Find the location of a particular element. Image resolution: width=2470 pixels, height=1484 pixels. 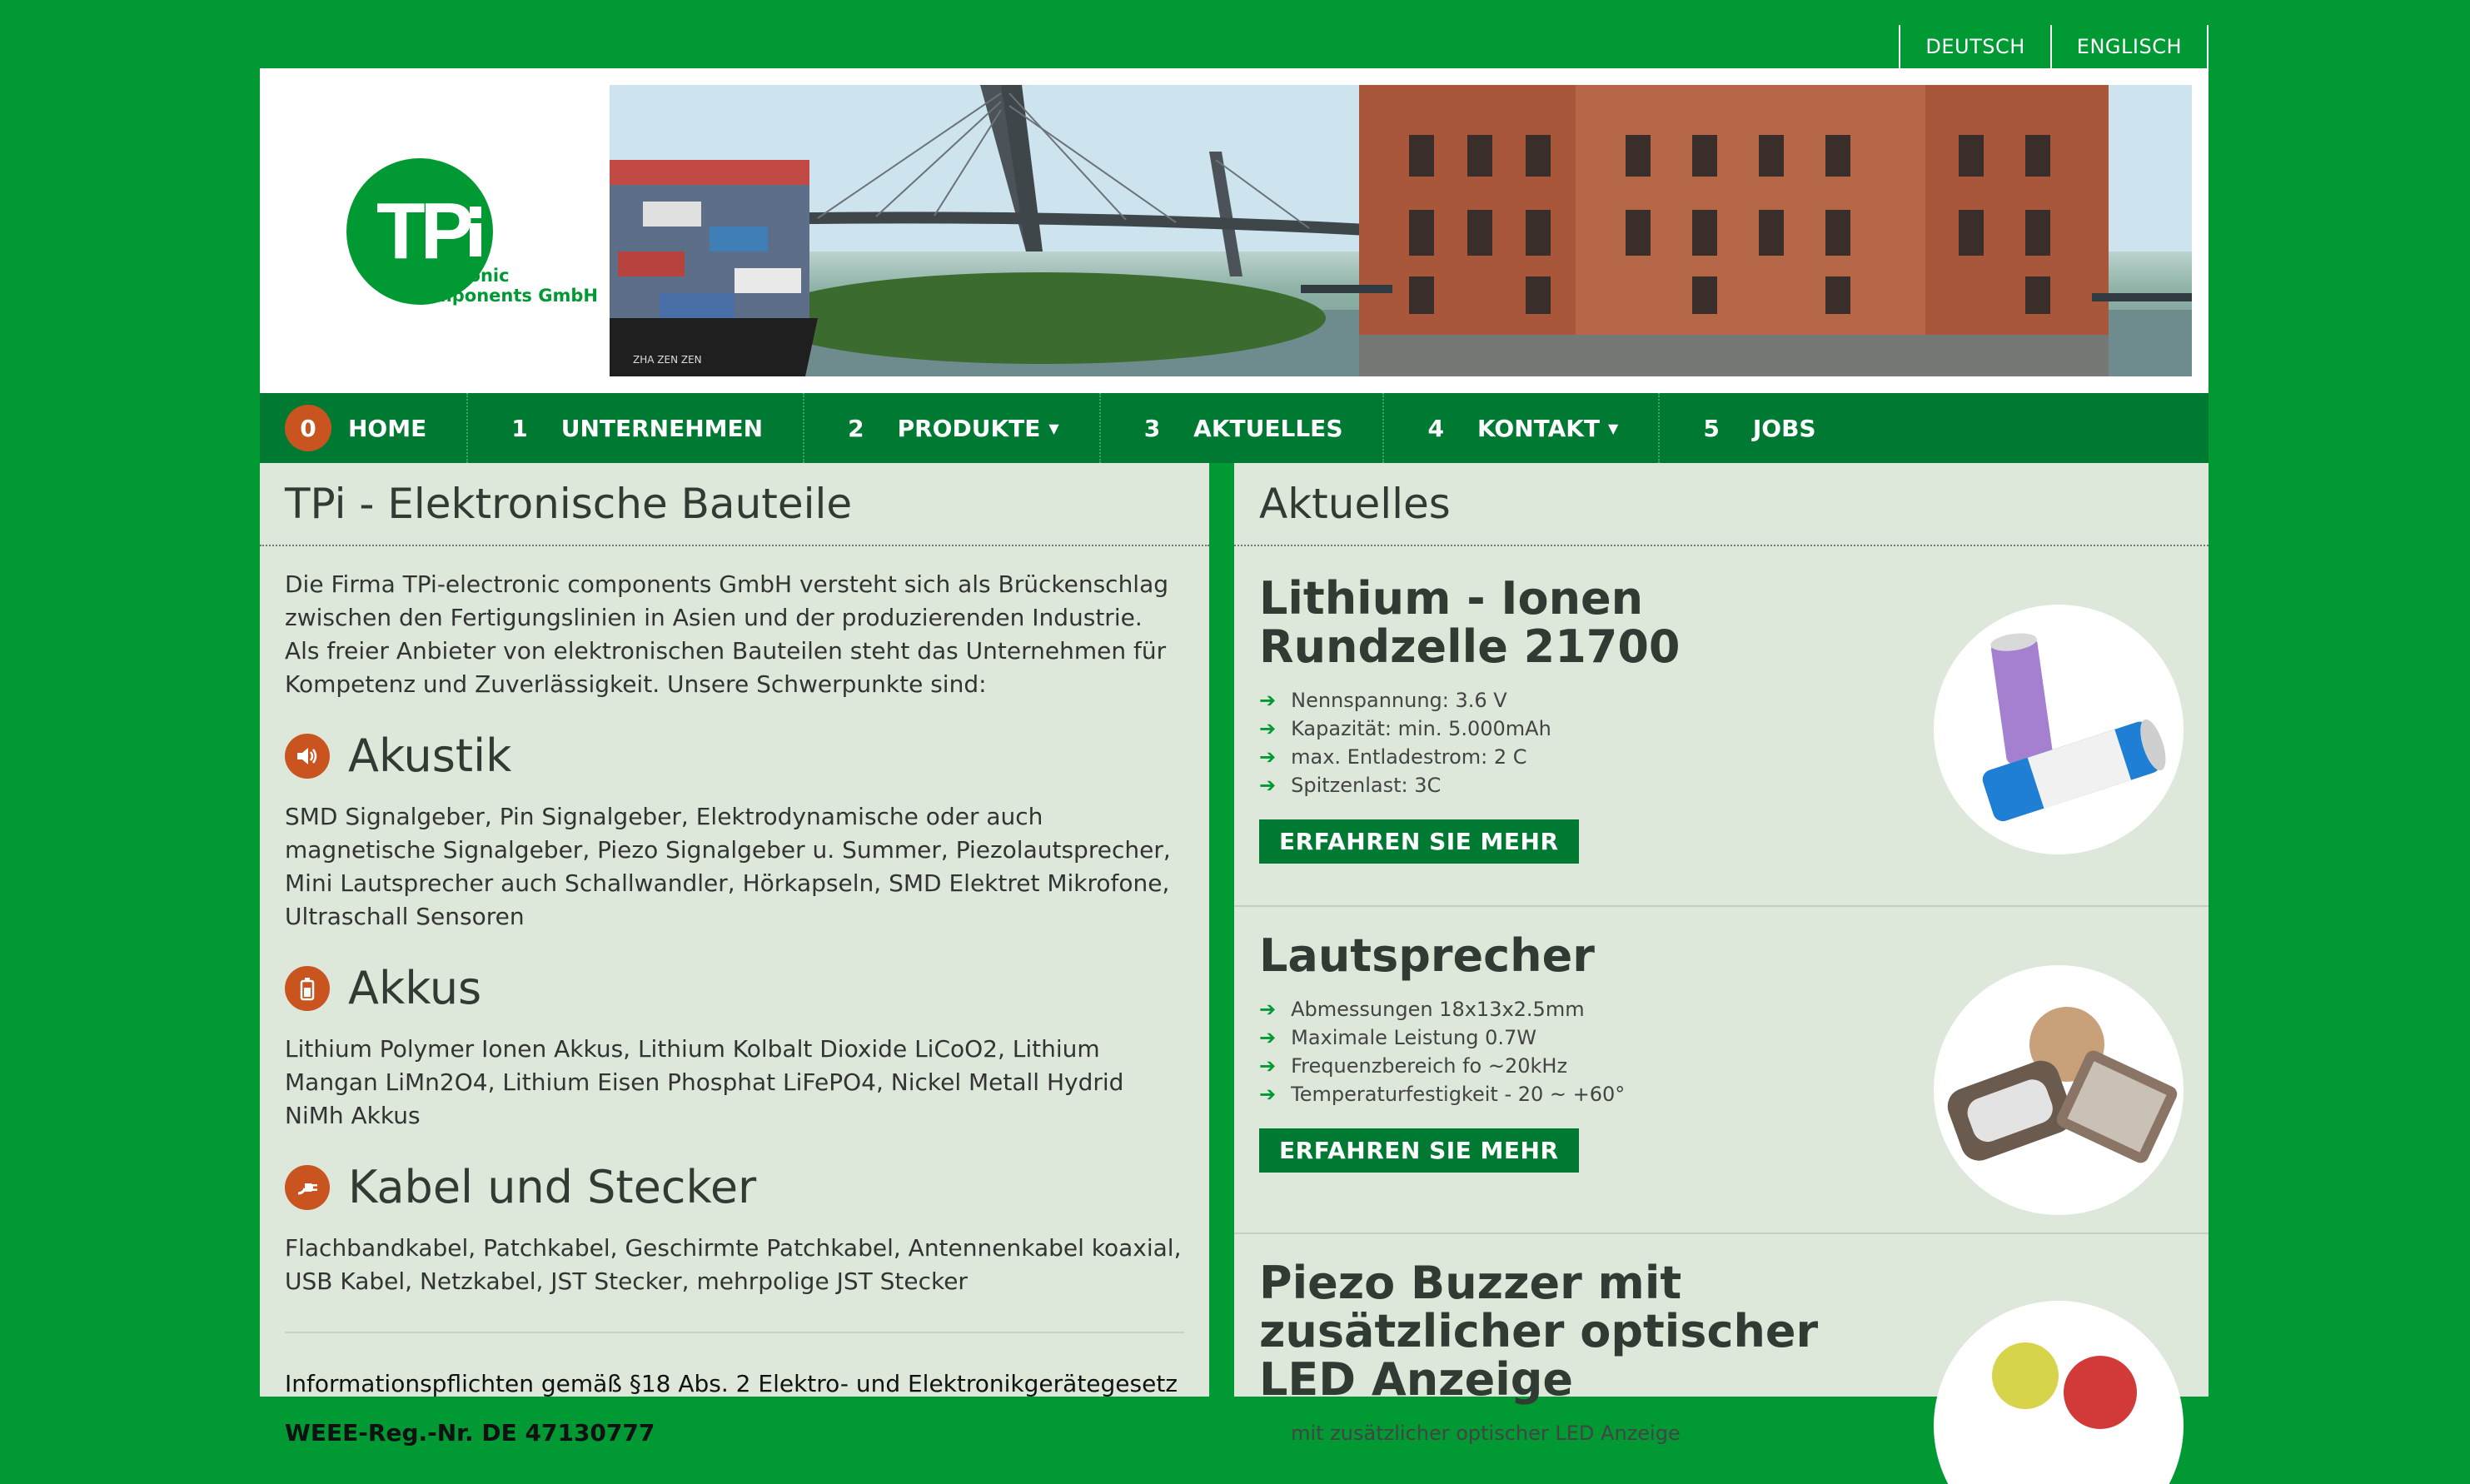

nav-produkte-number: 2 is located at coordinates (856, 428).